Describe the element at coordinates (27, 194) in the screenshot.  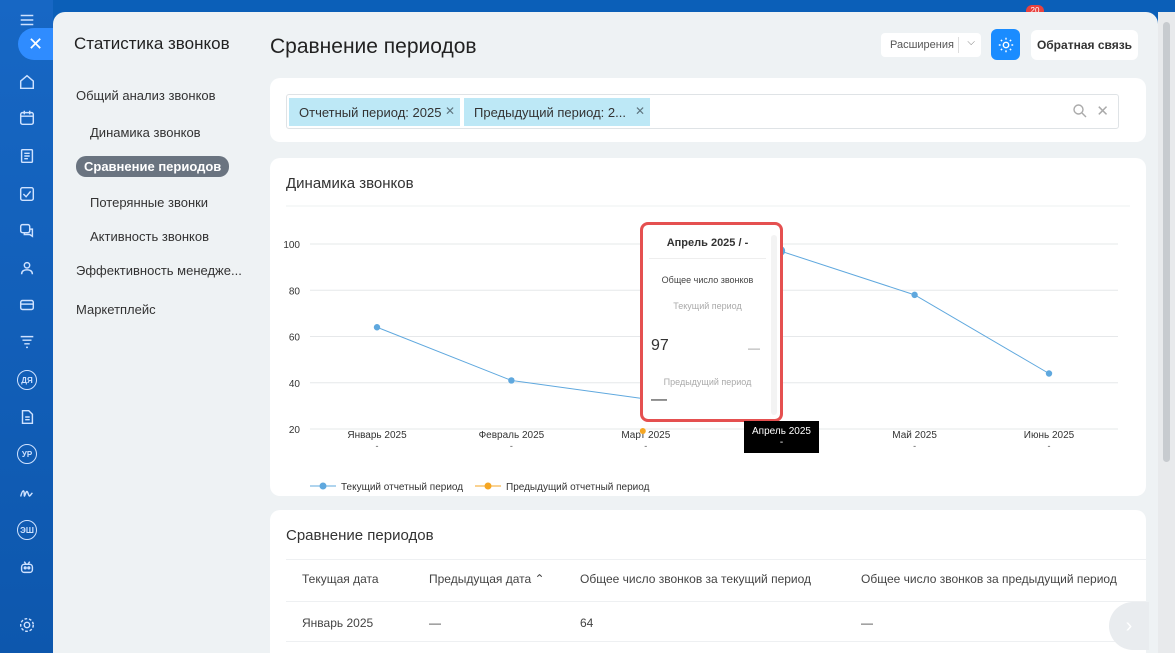
I see `task-icon` at that location.